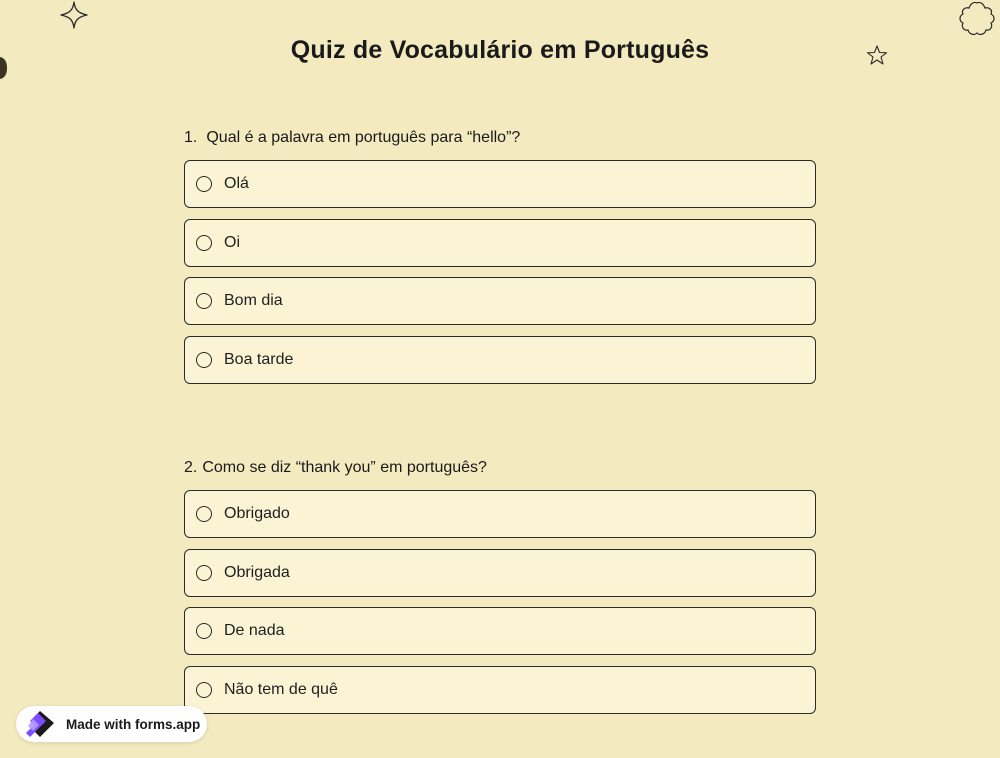  Describe the element at coordinates (977, 18) in the screenshot. I see `flower-outline-icon` at that location.